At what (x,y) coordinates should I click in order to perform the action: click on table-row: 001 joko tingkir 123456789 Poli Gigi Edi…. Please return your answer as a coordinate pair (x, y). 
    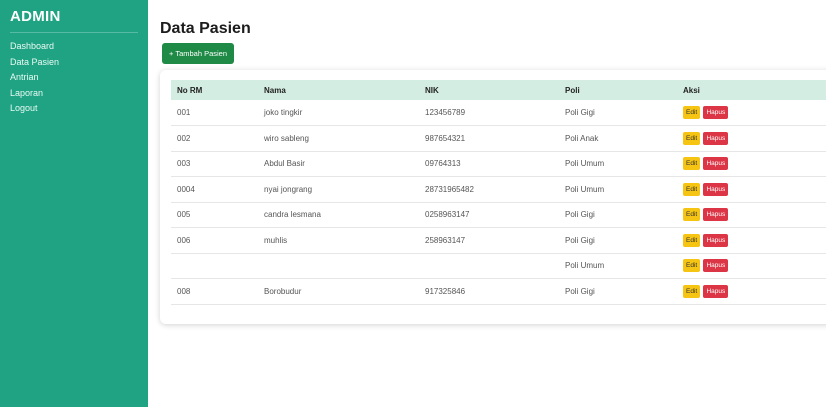
    Looking at the image, I should click on (498, 113).